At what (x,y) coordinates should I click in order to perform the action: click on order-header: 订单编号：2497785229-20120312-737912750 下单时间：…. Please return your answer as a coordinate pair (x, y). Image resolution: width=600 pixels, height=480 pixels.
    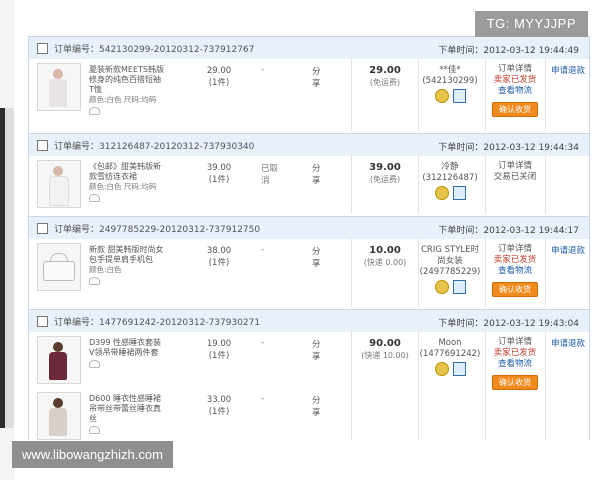
    Looking at the image, I should click on (309, 228).